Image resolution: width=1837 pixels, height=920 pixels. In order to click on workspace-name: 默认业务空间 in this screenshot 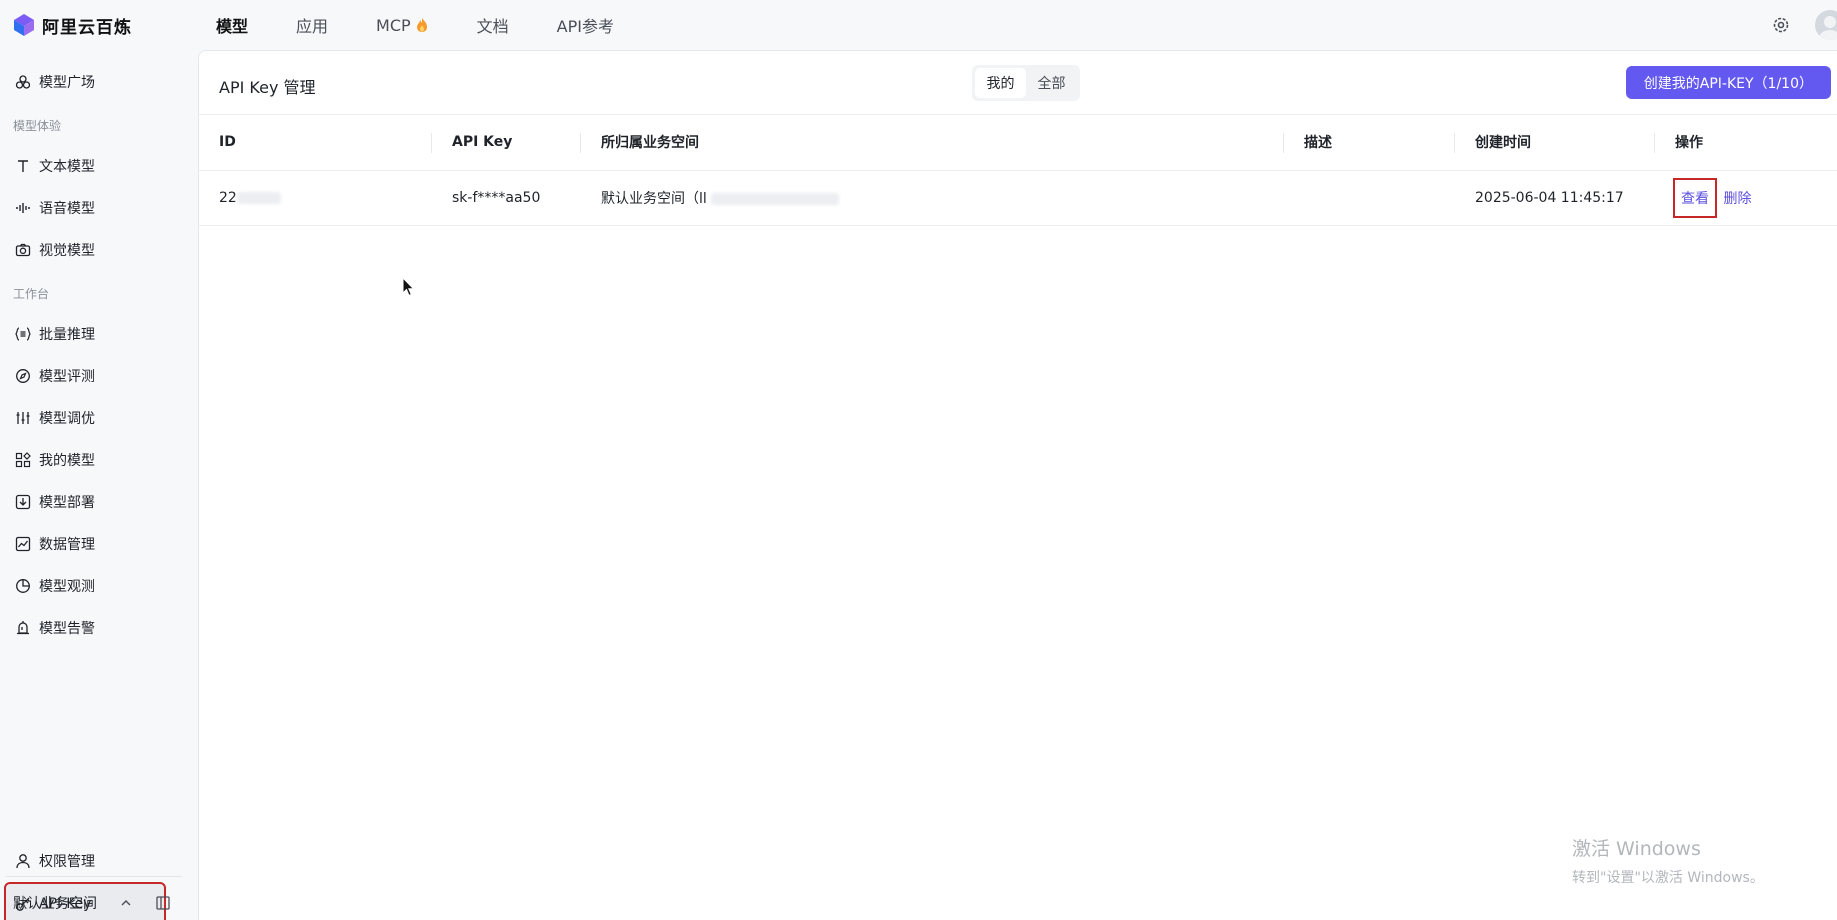, I will do `click(55, 904)`.